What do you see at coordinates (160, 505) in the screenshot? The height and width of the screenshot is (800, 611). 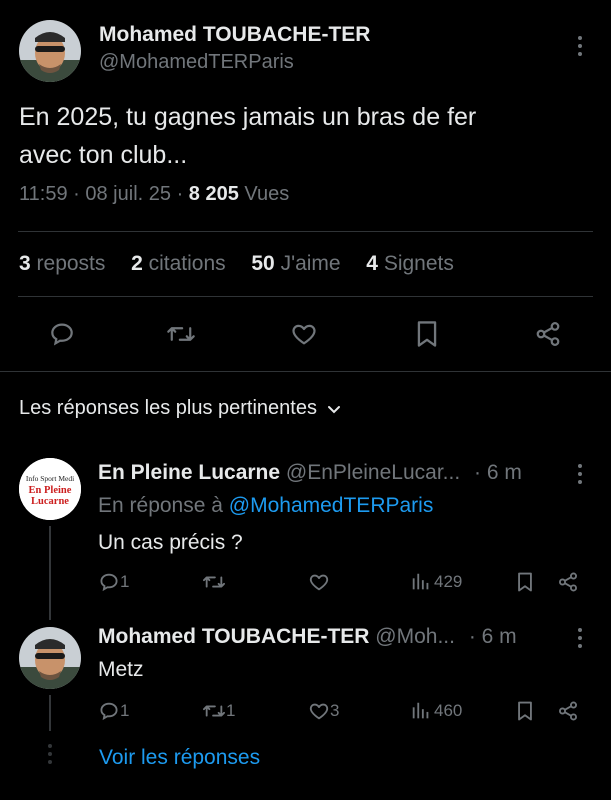 I see `reply-to-label: En réponse à` at bounding box center [160, 505].